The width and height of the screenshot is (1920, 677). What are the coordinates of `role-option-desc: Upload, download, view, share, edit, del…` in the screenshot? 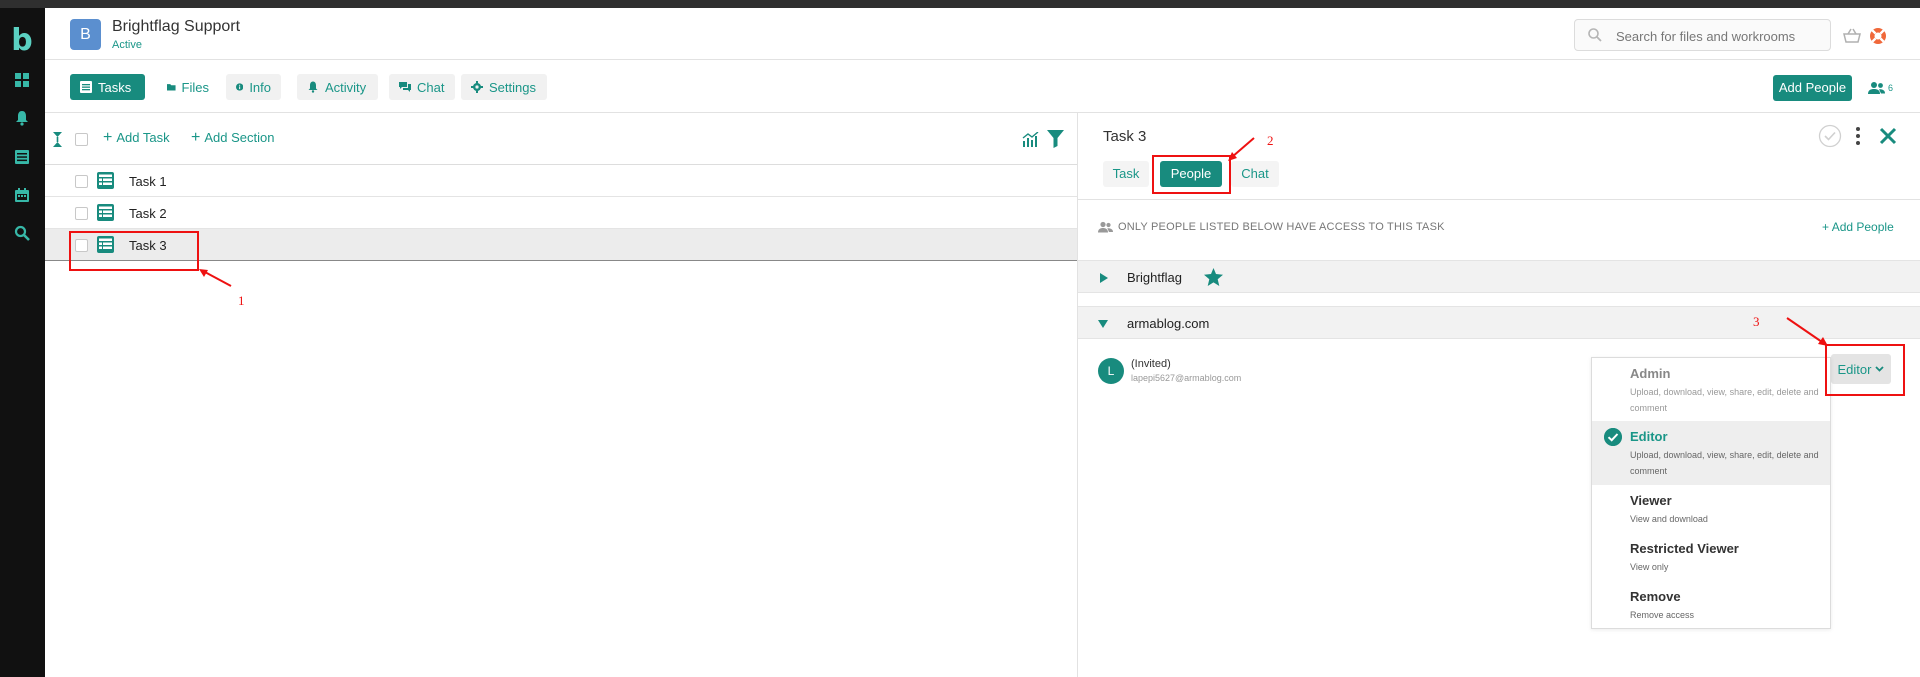 It's located at (1724, 400).